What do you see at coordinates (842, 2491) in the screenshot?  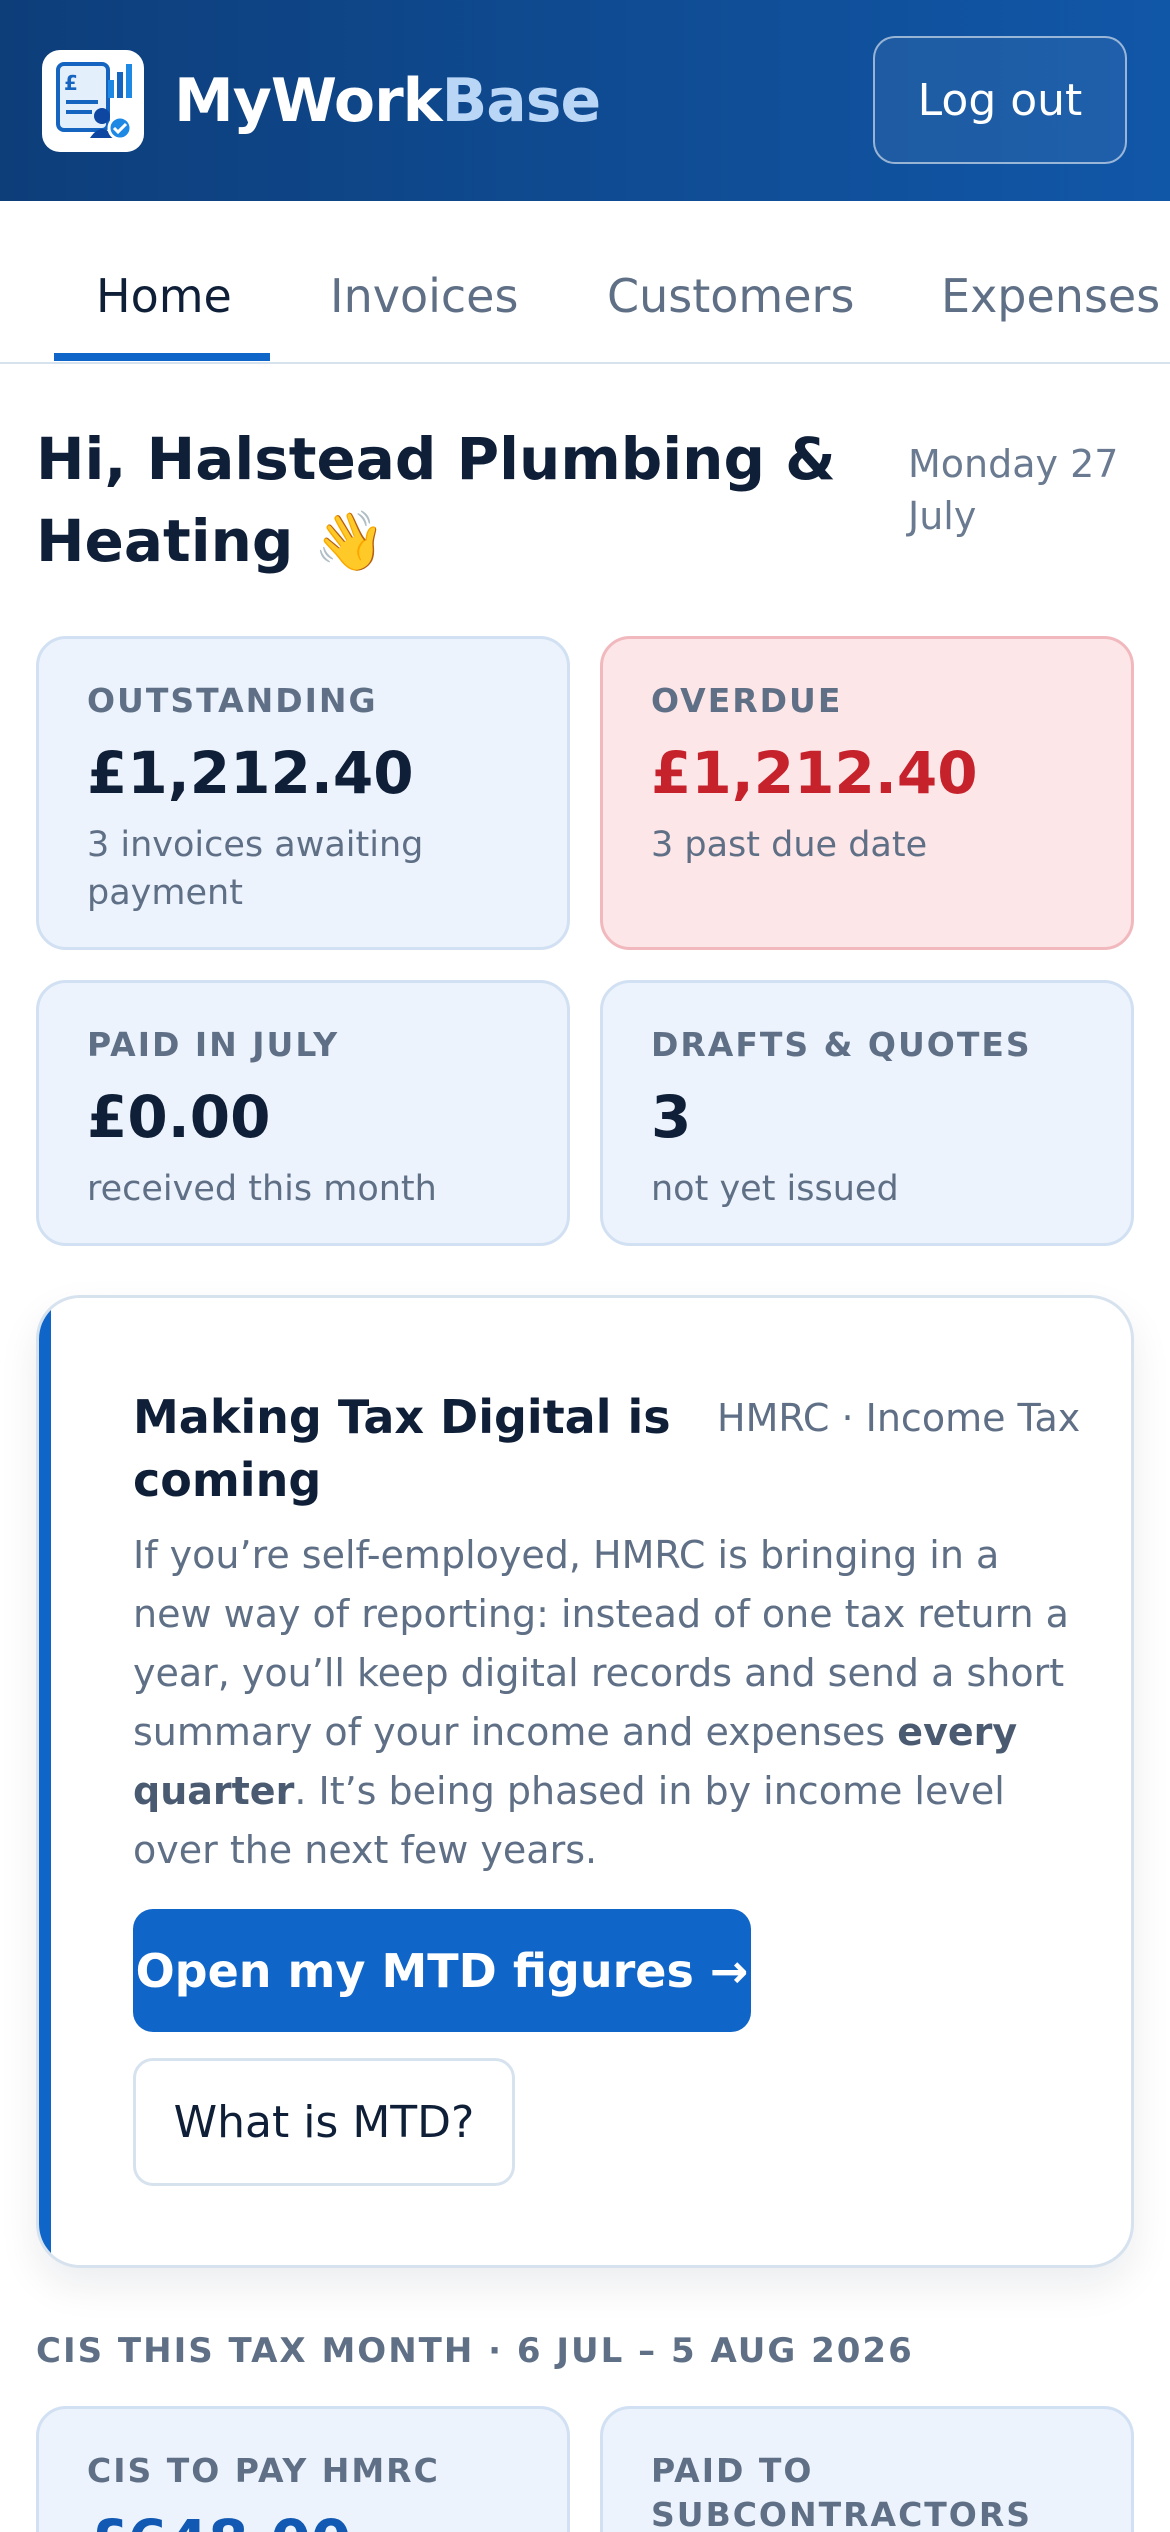 I see `card-label: PAID TO SUBCONTRACTORS` at bounding box center [842, 2491].